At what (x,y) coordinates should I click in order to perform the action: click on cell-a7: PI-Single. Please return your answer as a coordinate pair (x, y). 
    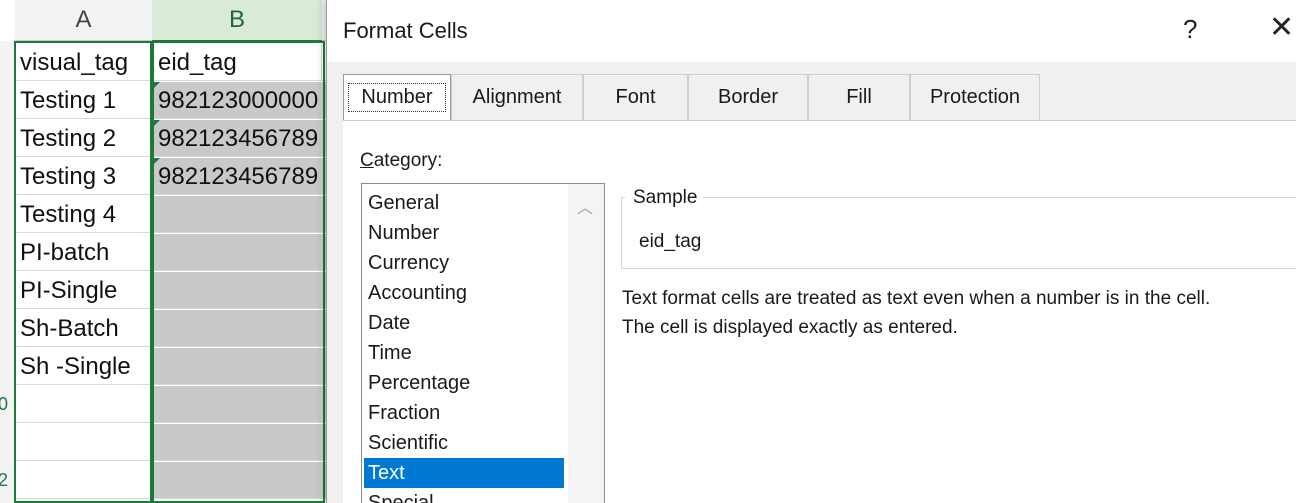
    Looking at the image, I should click on (83, 290).